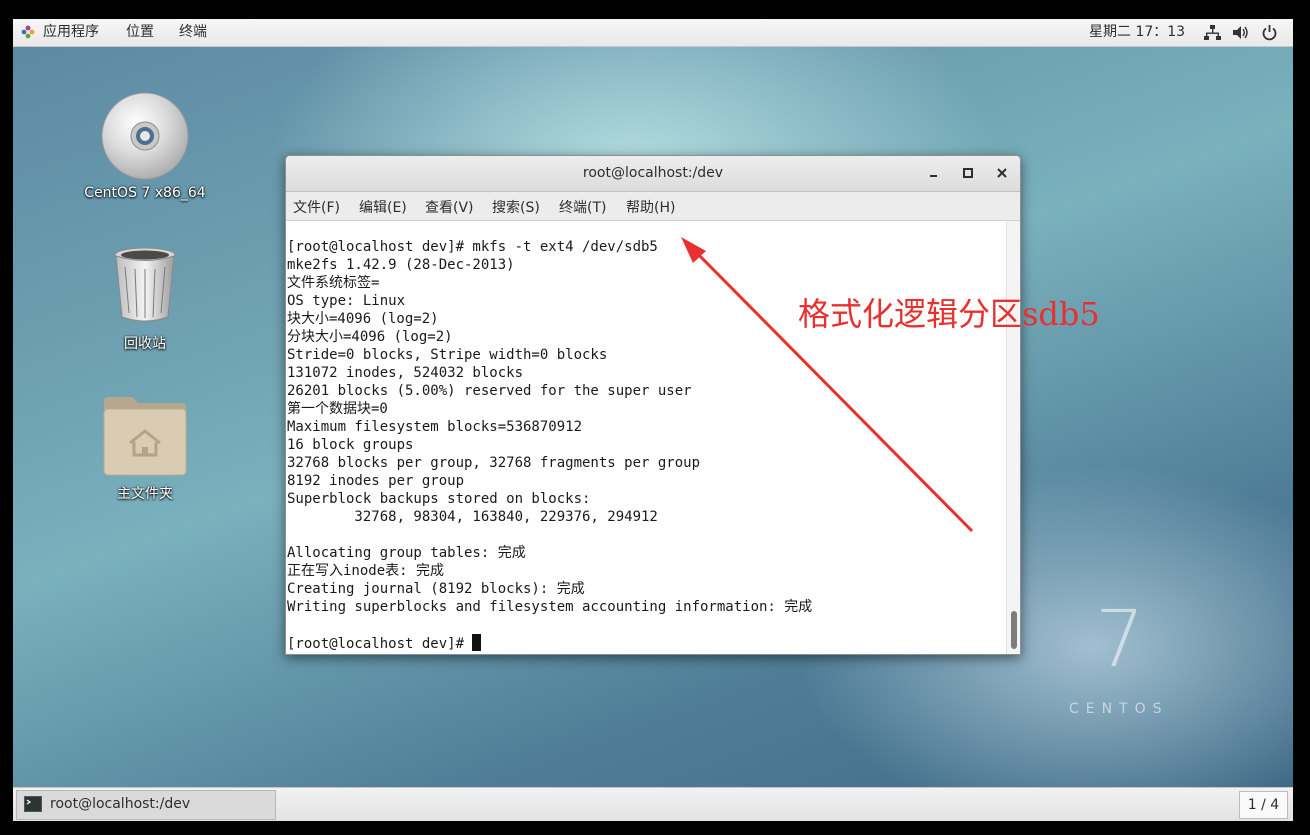 This screenshot has height=835, width=1310. Describe the element at coordinates (1013, 437) in the screenshot. I see `terminal-scrollbar` at that location.